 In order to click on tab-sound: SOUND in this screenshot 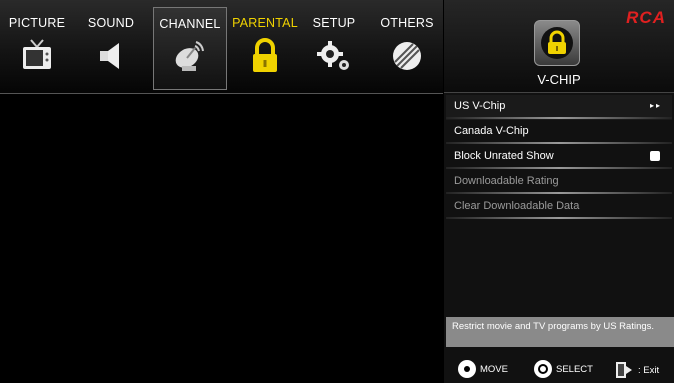, I will do `click(111, 49)`.